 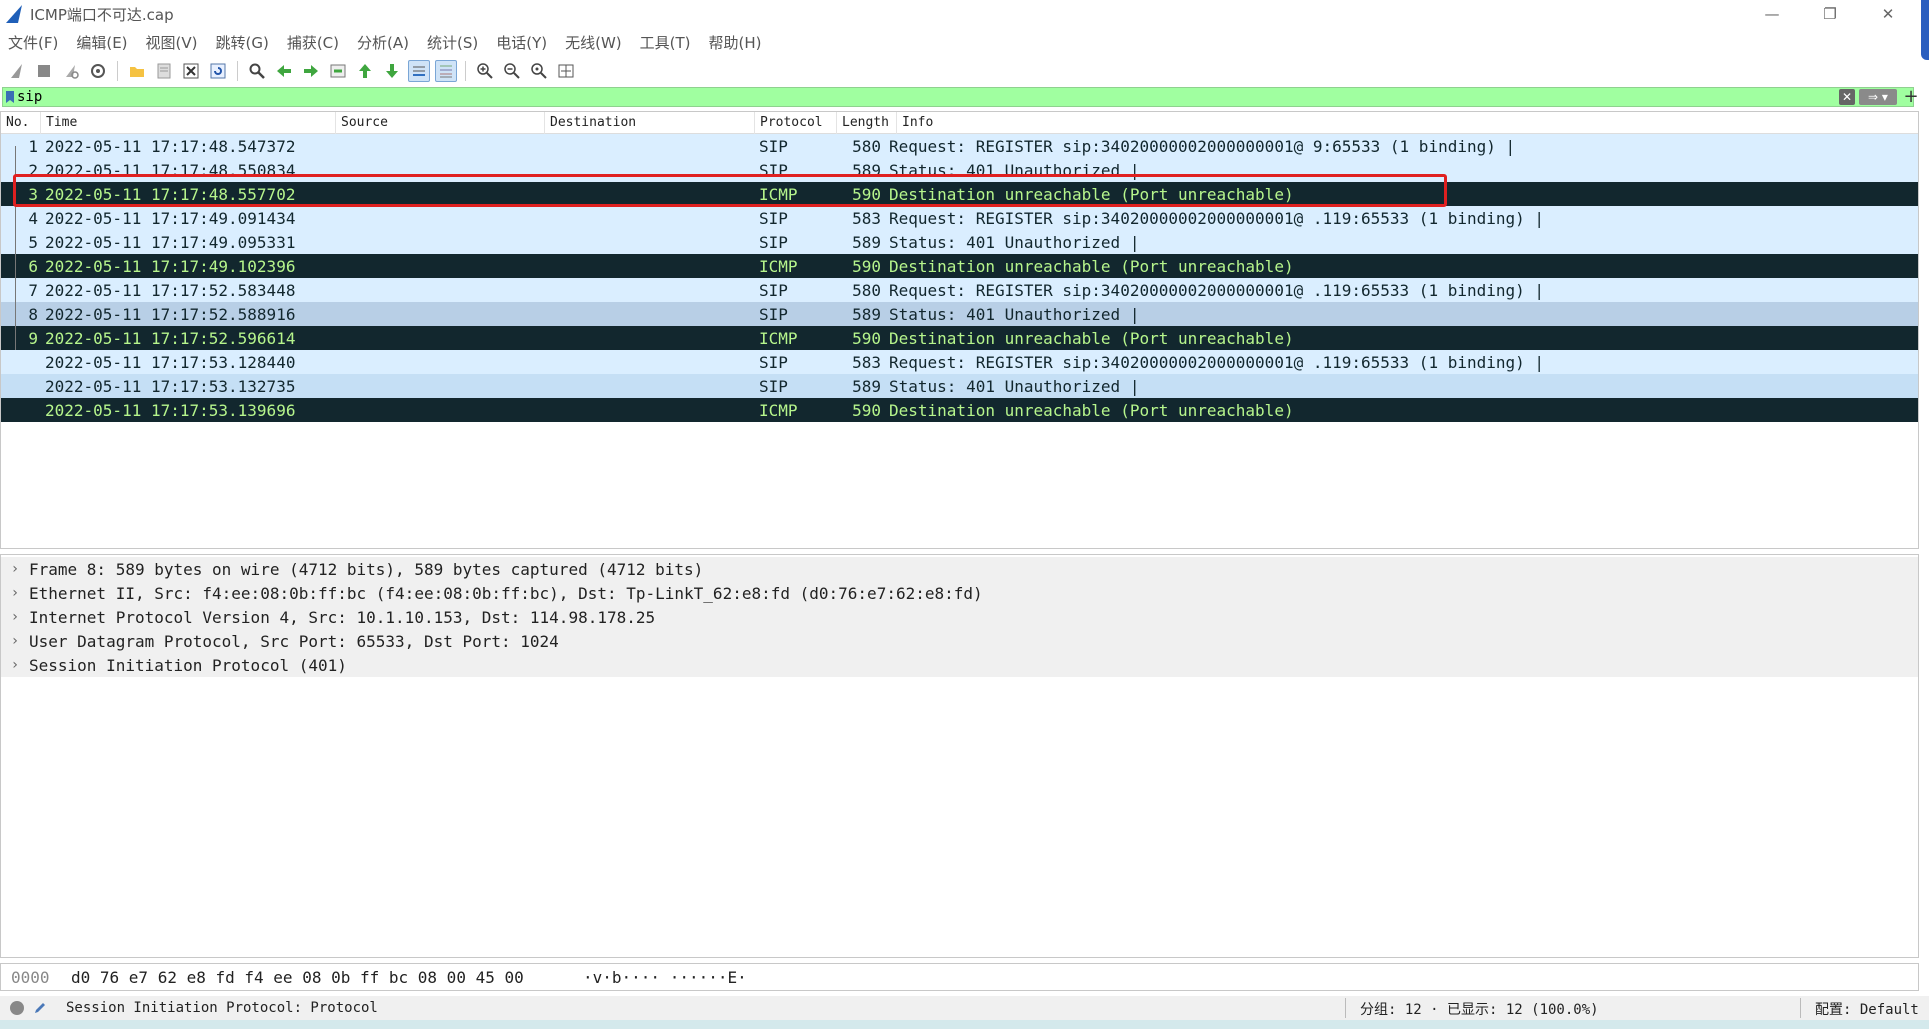 I want to click on packet-time: 2022-05-11 17:17:49.095331, so click(x=170, y=242).